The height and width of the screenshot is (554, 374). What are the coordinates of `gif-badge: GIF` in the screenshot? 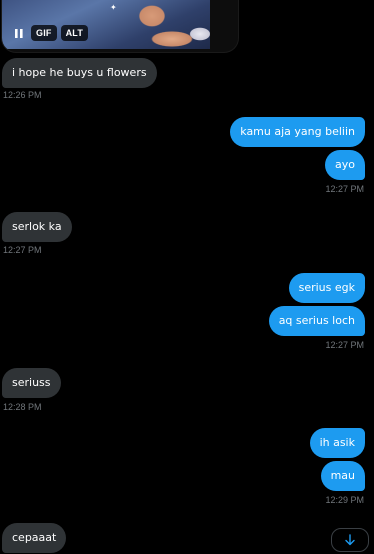 It's located at (44, 33).